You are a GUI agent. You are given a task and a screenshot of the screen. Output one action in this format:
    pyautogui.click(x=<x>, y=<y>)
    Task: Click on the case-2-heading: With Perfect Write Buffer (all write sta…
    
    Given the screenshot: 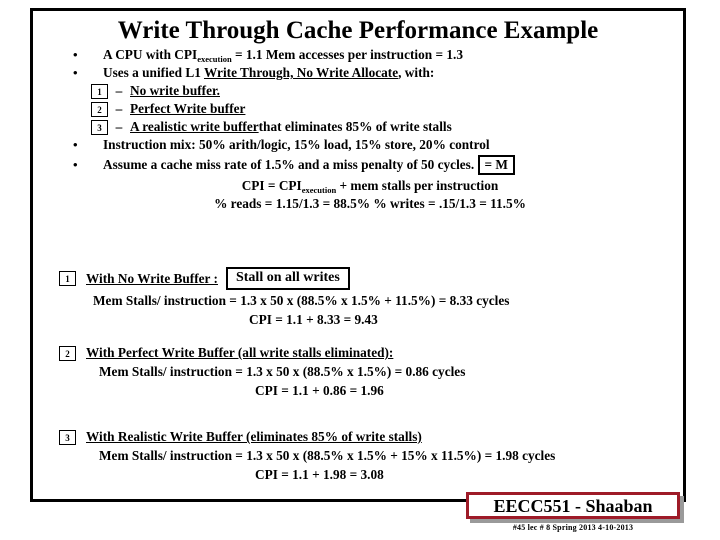 What is the action you would take?
    pyautogui.click(x=240, y=352)
    